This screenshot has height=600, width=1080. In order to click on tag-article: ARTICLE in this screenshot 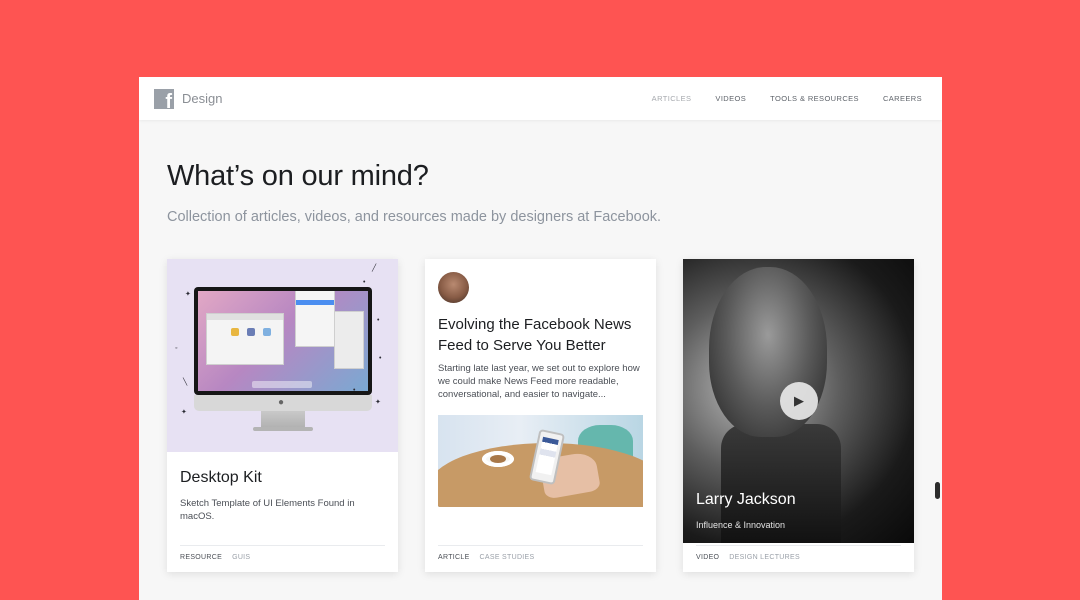, I will do `click(454, 557)`.